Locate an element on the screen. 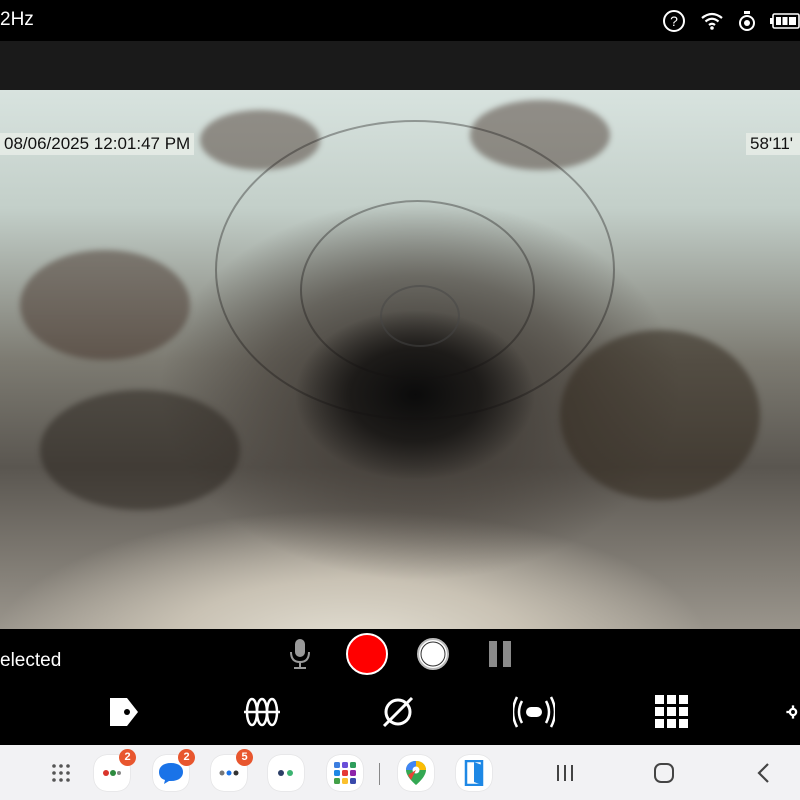 The image size is (800, 800). control-bar: elected is located at coordinates (400, 653).